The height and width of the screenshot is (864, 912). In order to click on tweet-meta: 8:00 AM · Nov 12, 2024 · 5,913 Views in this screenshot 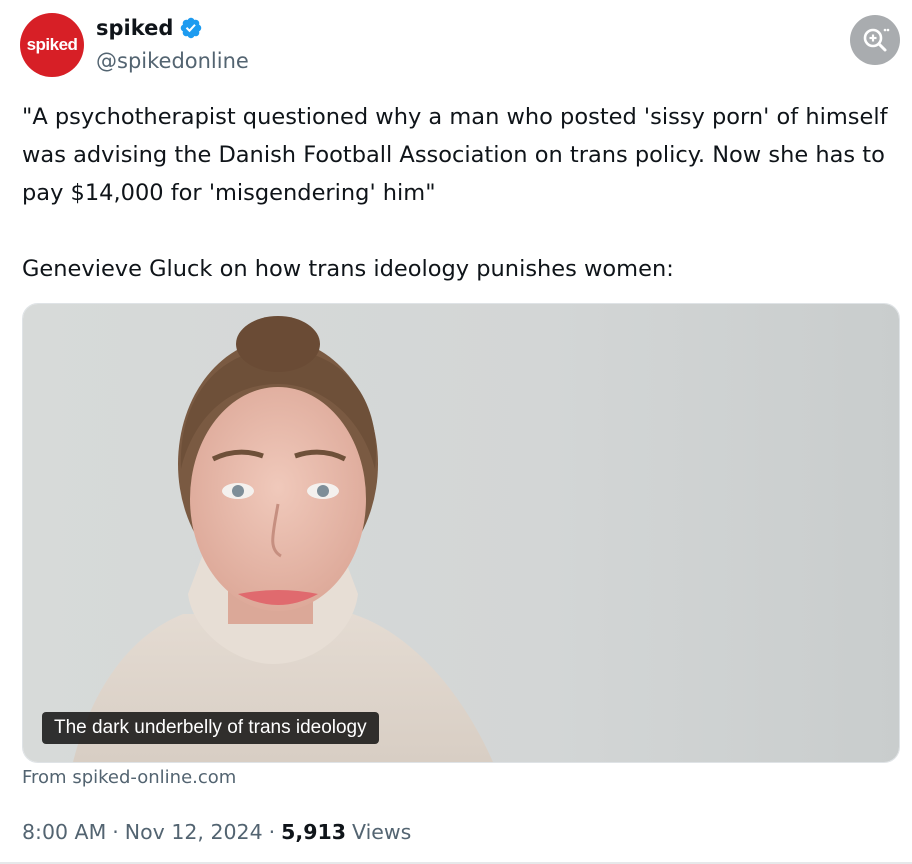, I will do `click(216, 832)`.